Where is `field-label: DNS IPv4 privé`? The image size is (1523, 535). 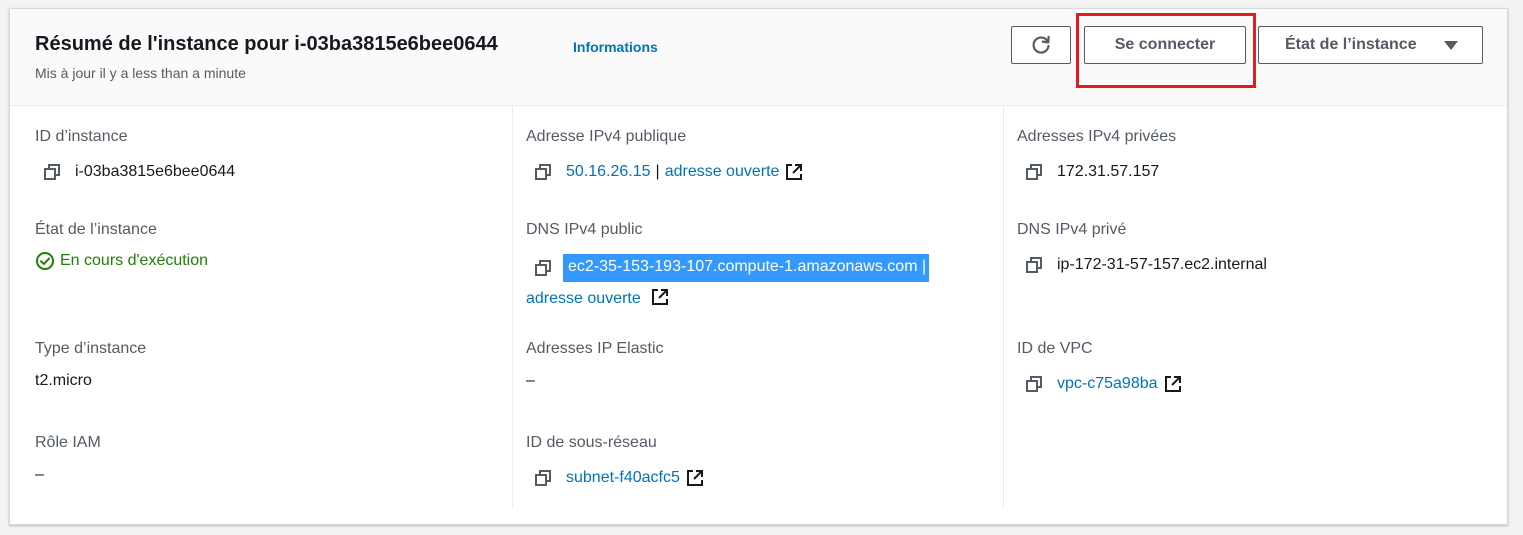
field-label: DNS IPv4 privé is located at coordinates (1072, 229).